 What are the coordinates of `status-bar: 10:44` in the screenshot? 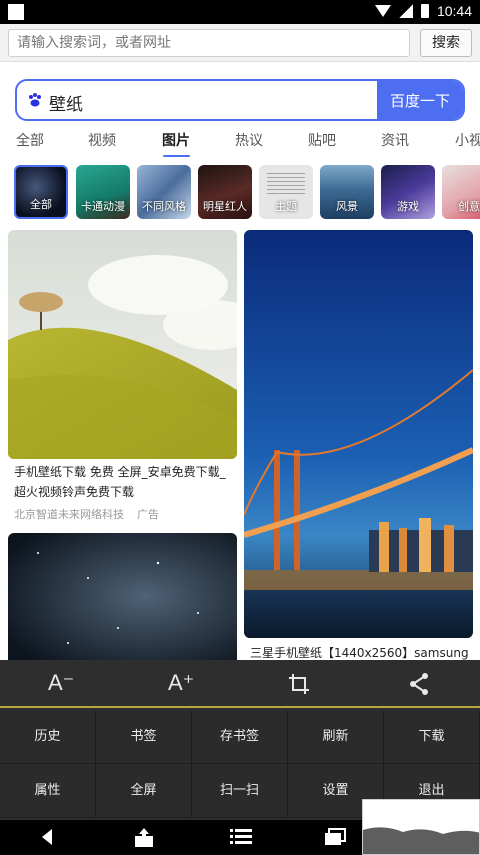 It's located at (240, 12).